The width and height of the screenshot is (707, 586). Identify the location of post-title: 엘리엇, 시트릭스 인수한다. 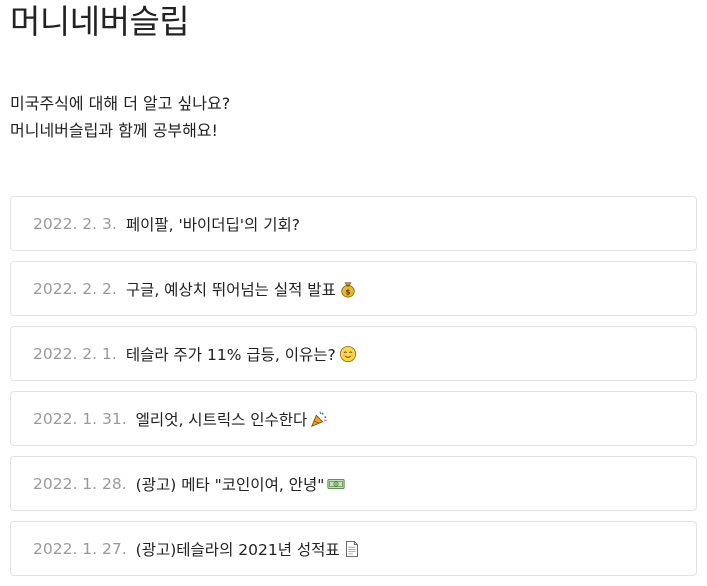
(222, 419).